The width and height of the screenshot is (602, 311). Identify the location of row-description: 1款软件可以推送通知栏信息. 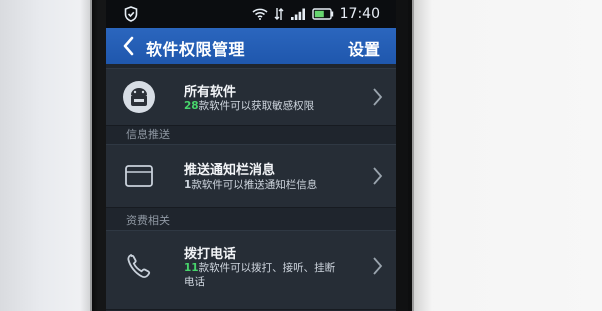
(250, 185).